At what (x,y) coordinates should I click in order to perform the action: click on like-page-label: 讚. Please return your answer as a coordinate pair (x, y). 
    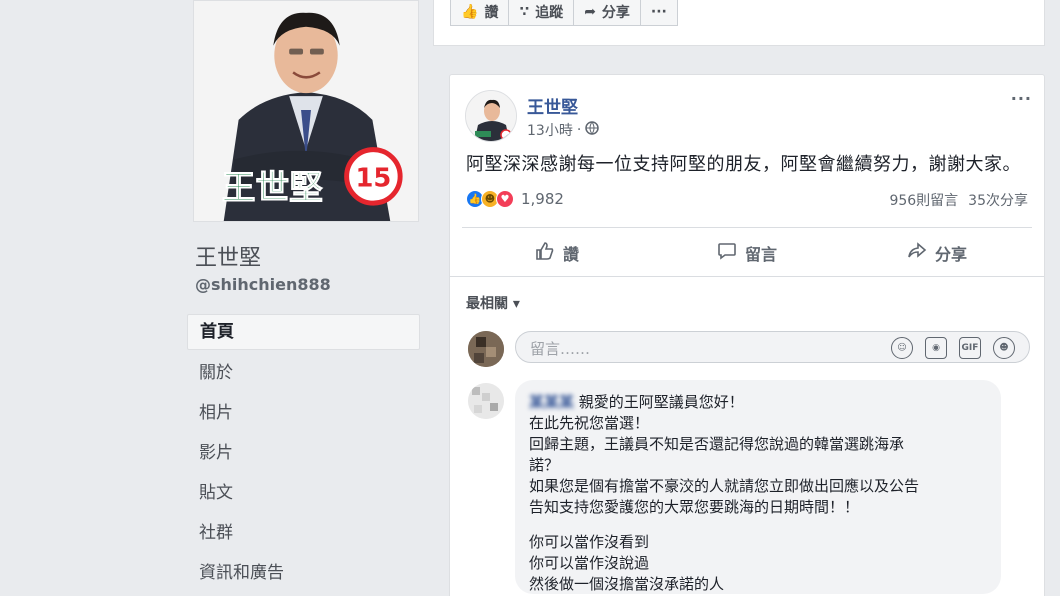
    Looking at the image, I should click on (491, 13).